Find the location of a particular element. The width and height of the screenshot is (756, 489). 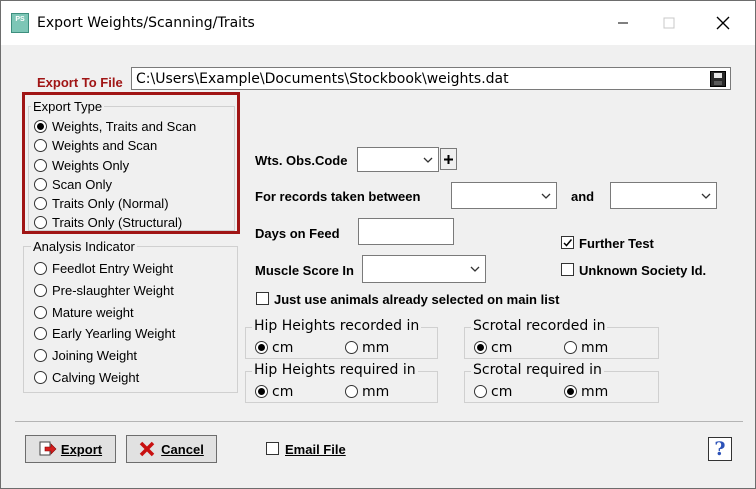

records-from-date-select is located at coordinates (504, 195).